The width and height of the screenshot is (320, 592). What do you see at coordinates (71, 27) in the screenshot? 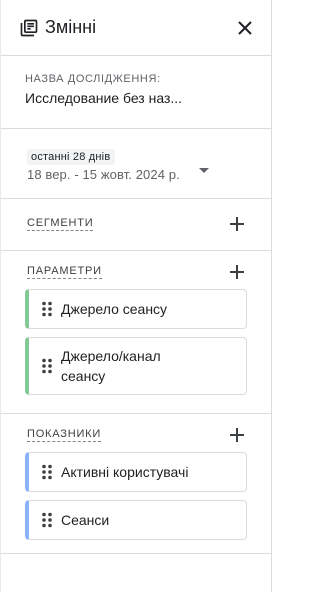
I see `panel-title: Змінні` at bounding box center [71, 27].